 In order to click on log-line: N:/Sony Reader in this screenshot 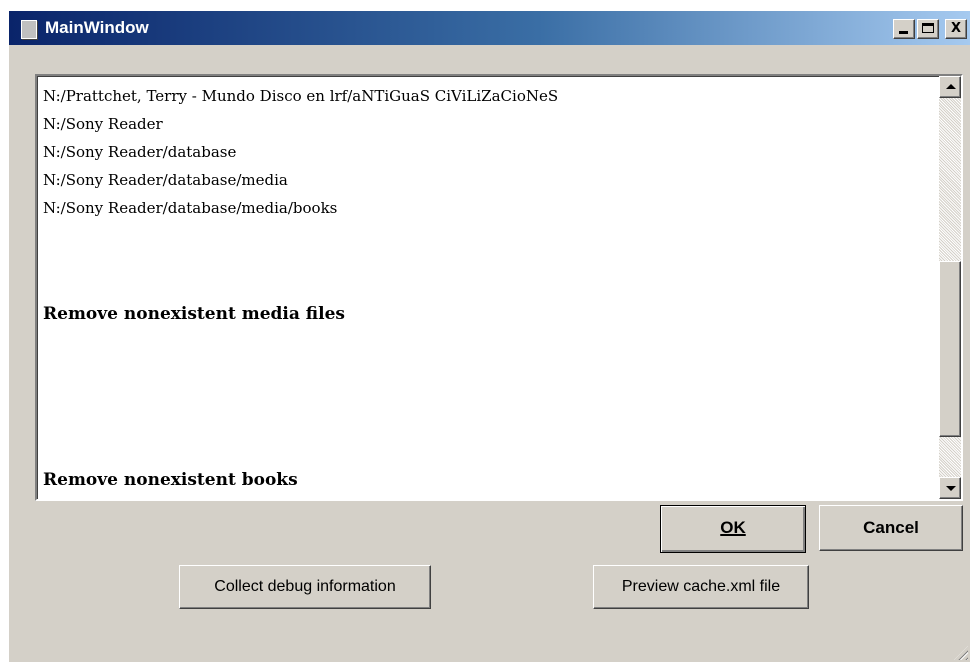, I will do `click(103, 124)`.